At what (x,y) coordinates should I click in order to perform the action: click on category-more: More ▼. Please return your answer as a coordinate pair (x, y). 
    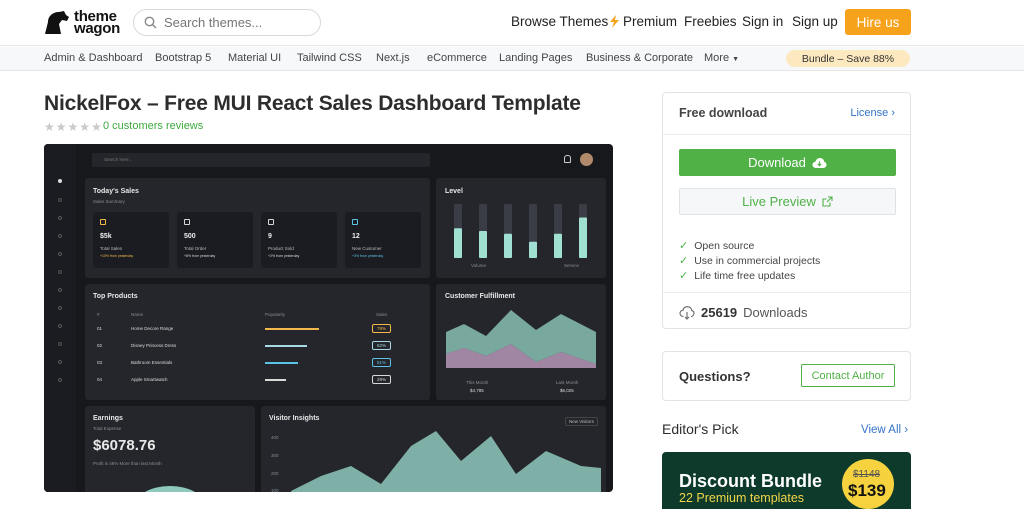
    Looking at the image, I should click on (721, 58).